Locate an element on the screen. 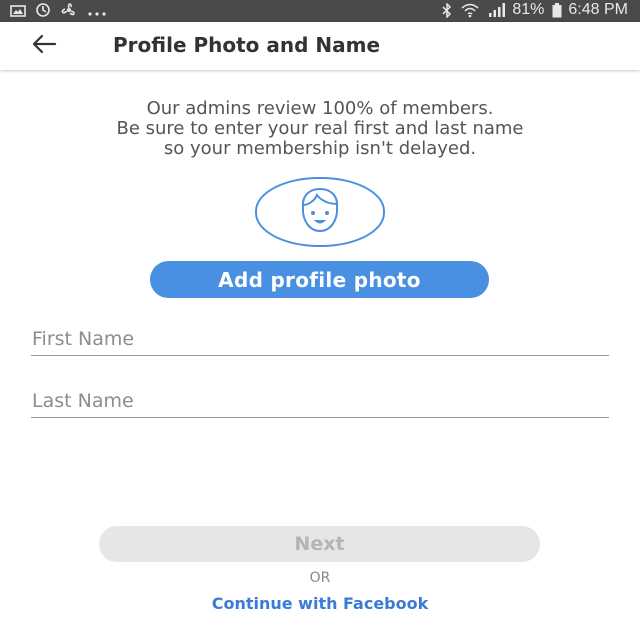 The width and height of the screenshot is (640, 640). app-bar: Profile Photo and Name is located at coordinates (320, 46).